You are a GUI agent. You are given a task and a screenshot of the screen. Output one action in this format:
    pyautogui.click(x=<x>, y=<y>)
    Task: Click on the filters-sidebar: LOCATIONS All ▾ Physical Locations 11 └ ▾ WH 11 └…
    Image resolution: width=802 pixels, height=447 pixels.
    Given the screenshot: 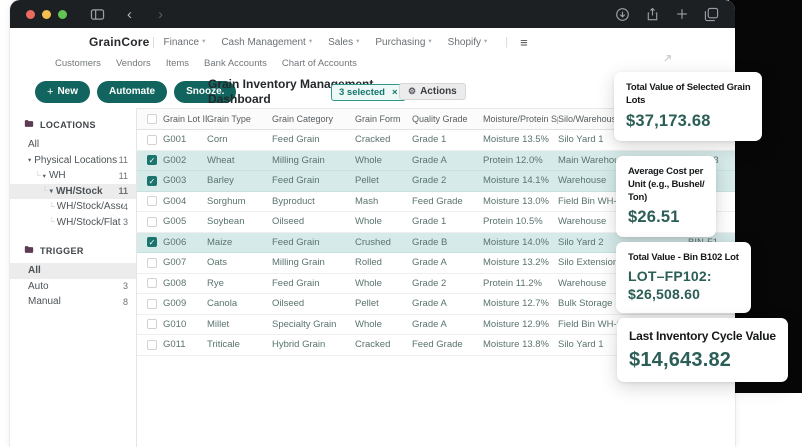 What is the action you would take?
    pyautogui.click(x=73, y=277)
    